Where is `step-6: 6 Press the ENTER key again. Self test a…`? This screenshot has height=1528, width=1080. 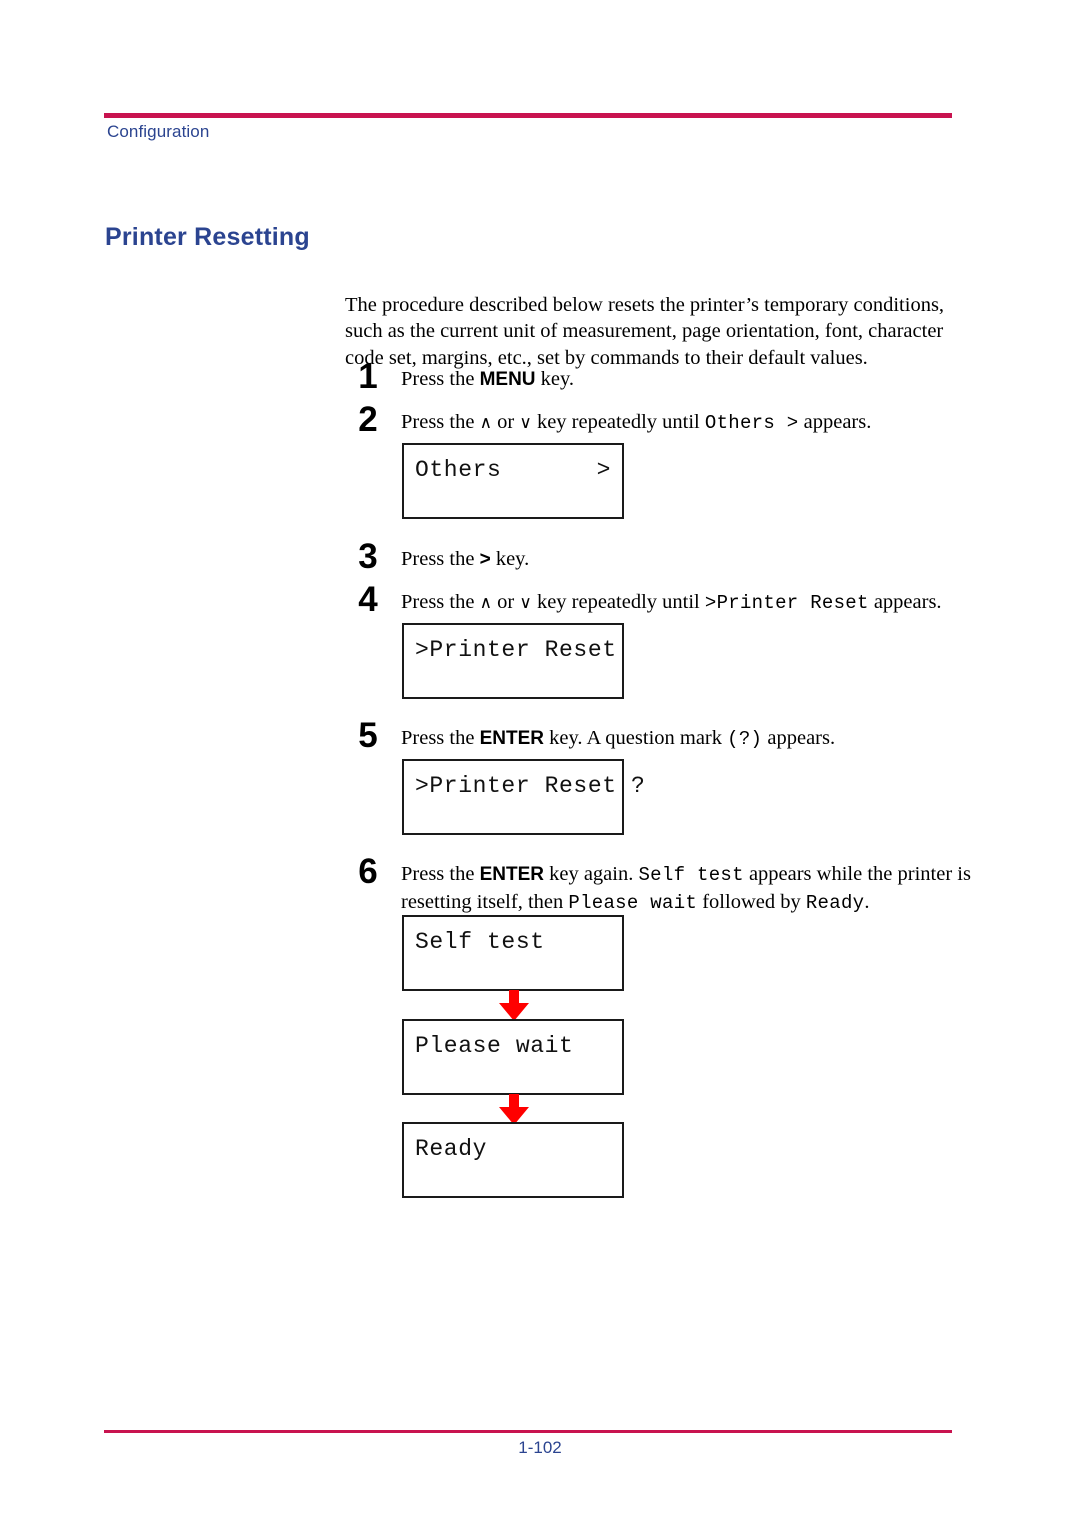 step-6: 6 Press the ENTER key again. Self test a… is located at coordinates (665, 885).